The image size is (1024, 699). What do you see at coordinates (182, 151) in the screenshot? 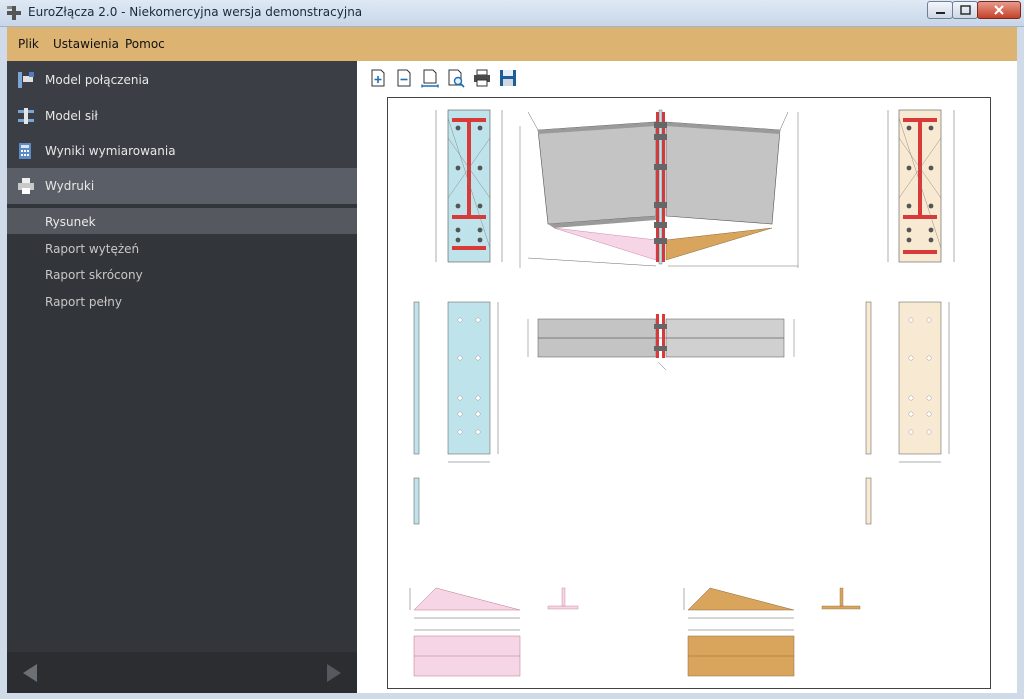
I see `sidebar-item-design-results: Wyniki wymiarowania` at bounding box center [182, 151].